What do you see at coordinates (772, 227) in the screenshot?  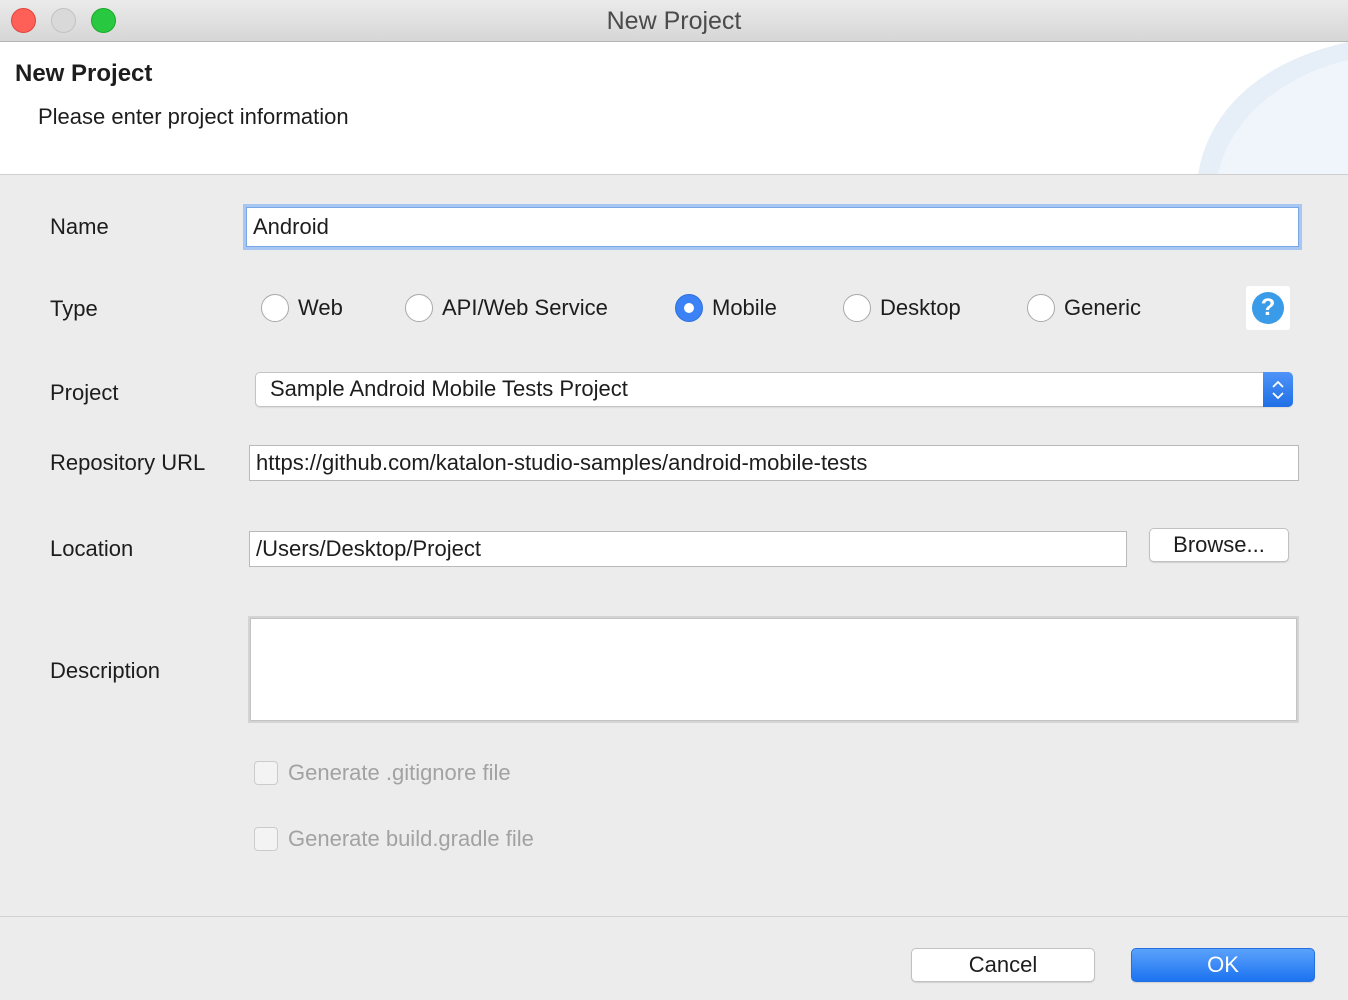 I see `name-input` at bounding box center [772, 227].